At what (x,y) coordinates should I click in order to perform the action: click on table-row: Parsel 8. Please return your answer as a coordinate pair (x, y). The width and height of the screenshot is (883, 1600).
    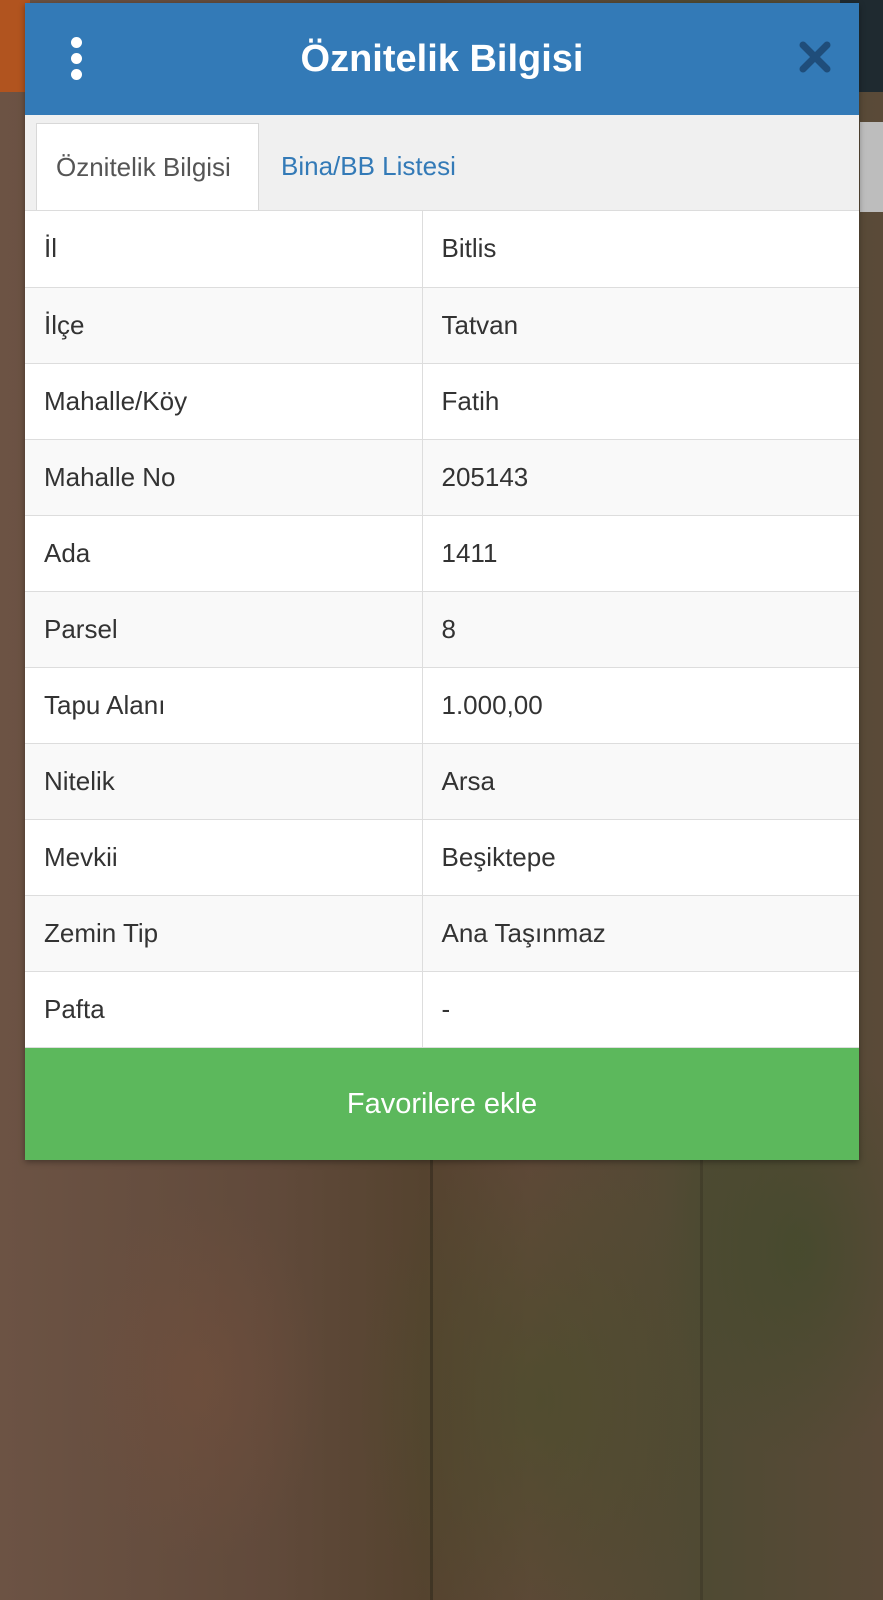
    Looking at the image, I should click on (442, 629).